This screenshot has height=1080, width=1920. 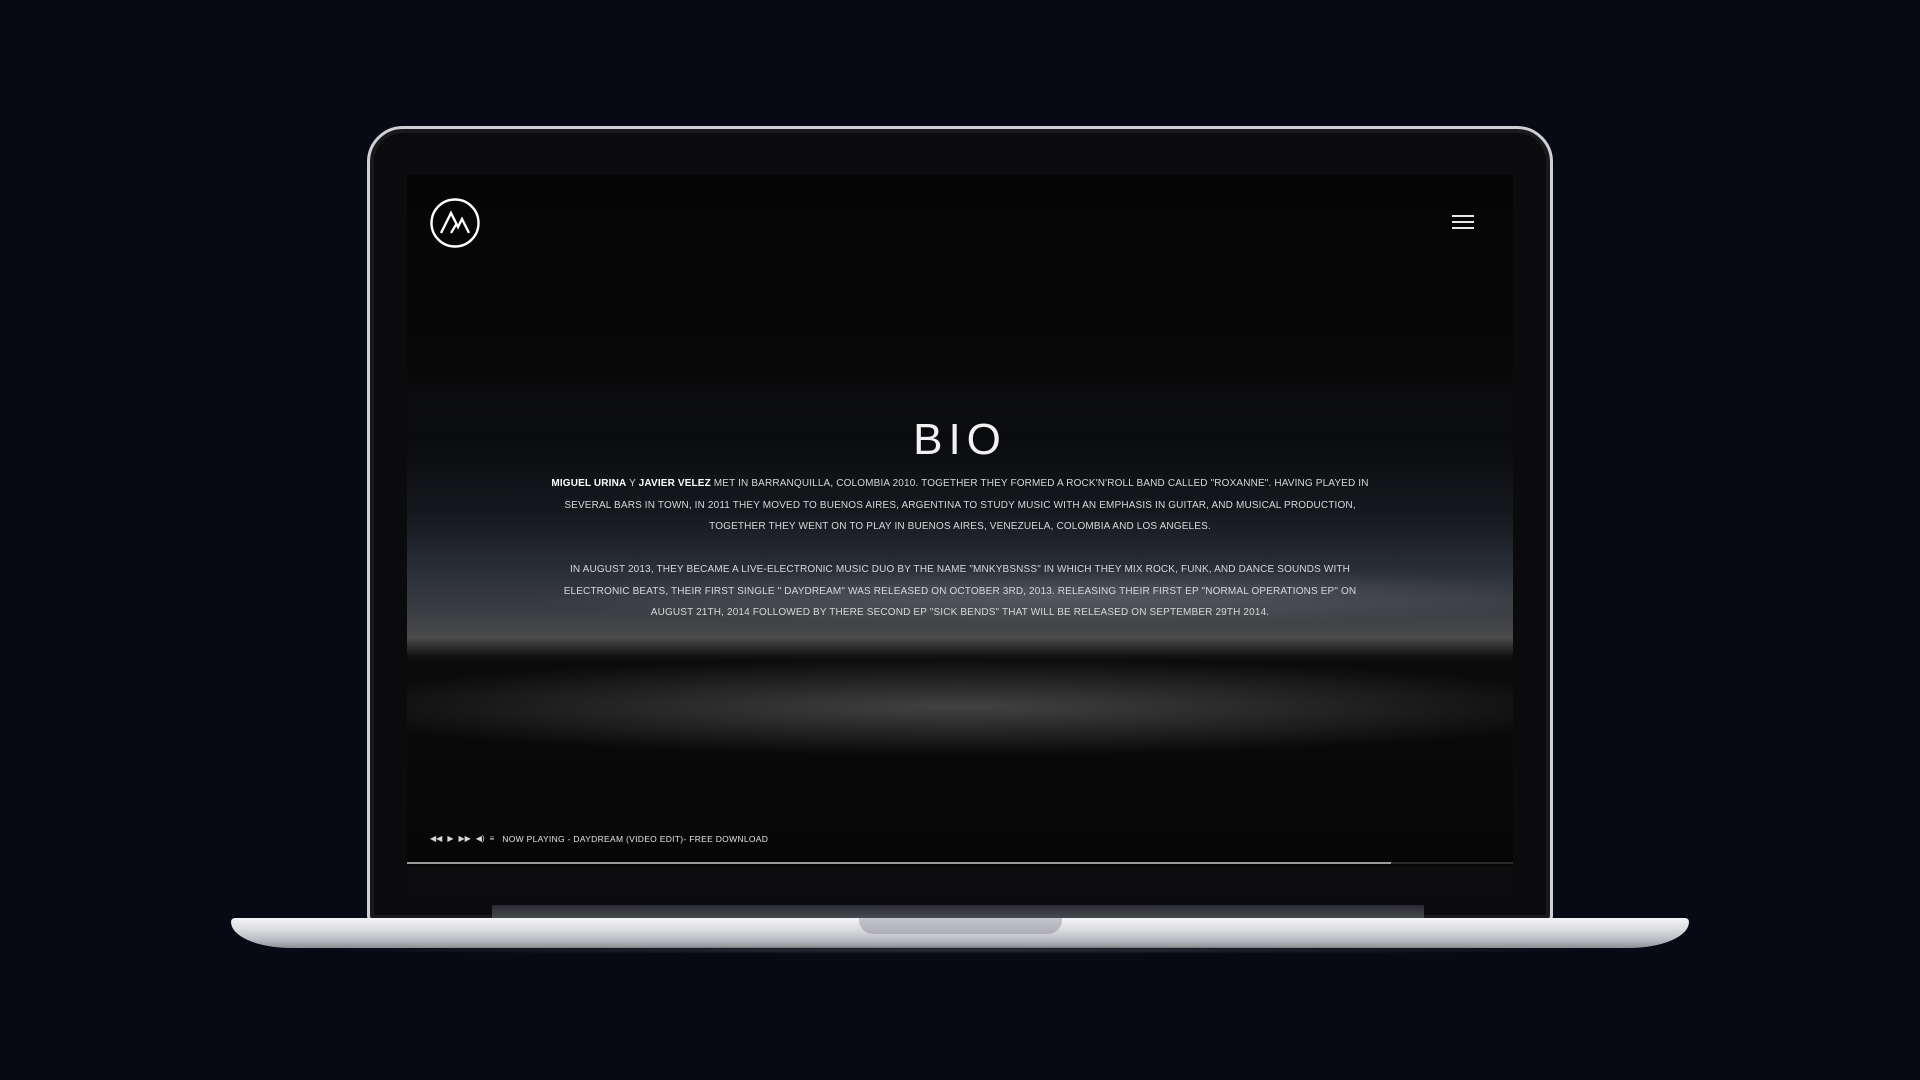 I want to click on member-name-1: MIGUEL URINA, so click(x=589, y=483).